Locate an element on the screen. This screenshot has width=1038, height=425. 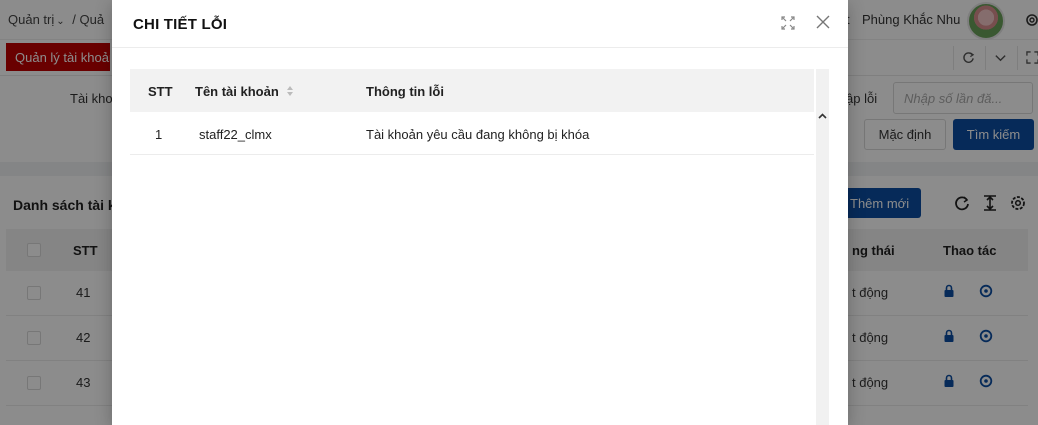
row-account-name: staff22_clmx is located at coordinates (235, 134).